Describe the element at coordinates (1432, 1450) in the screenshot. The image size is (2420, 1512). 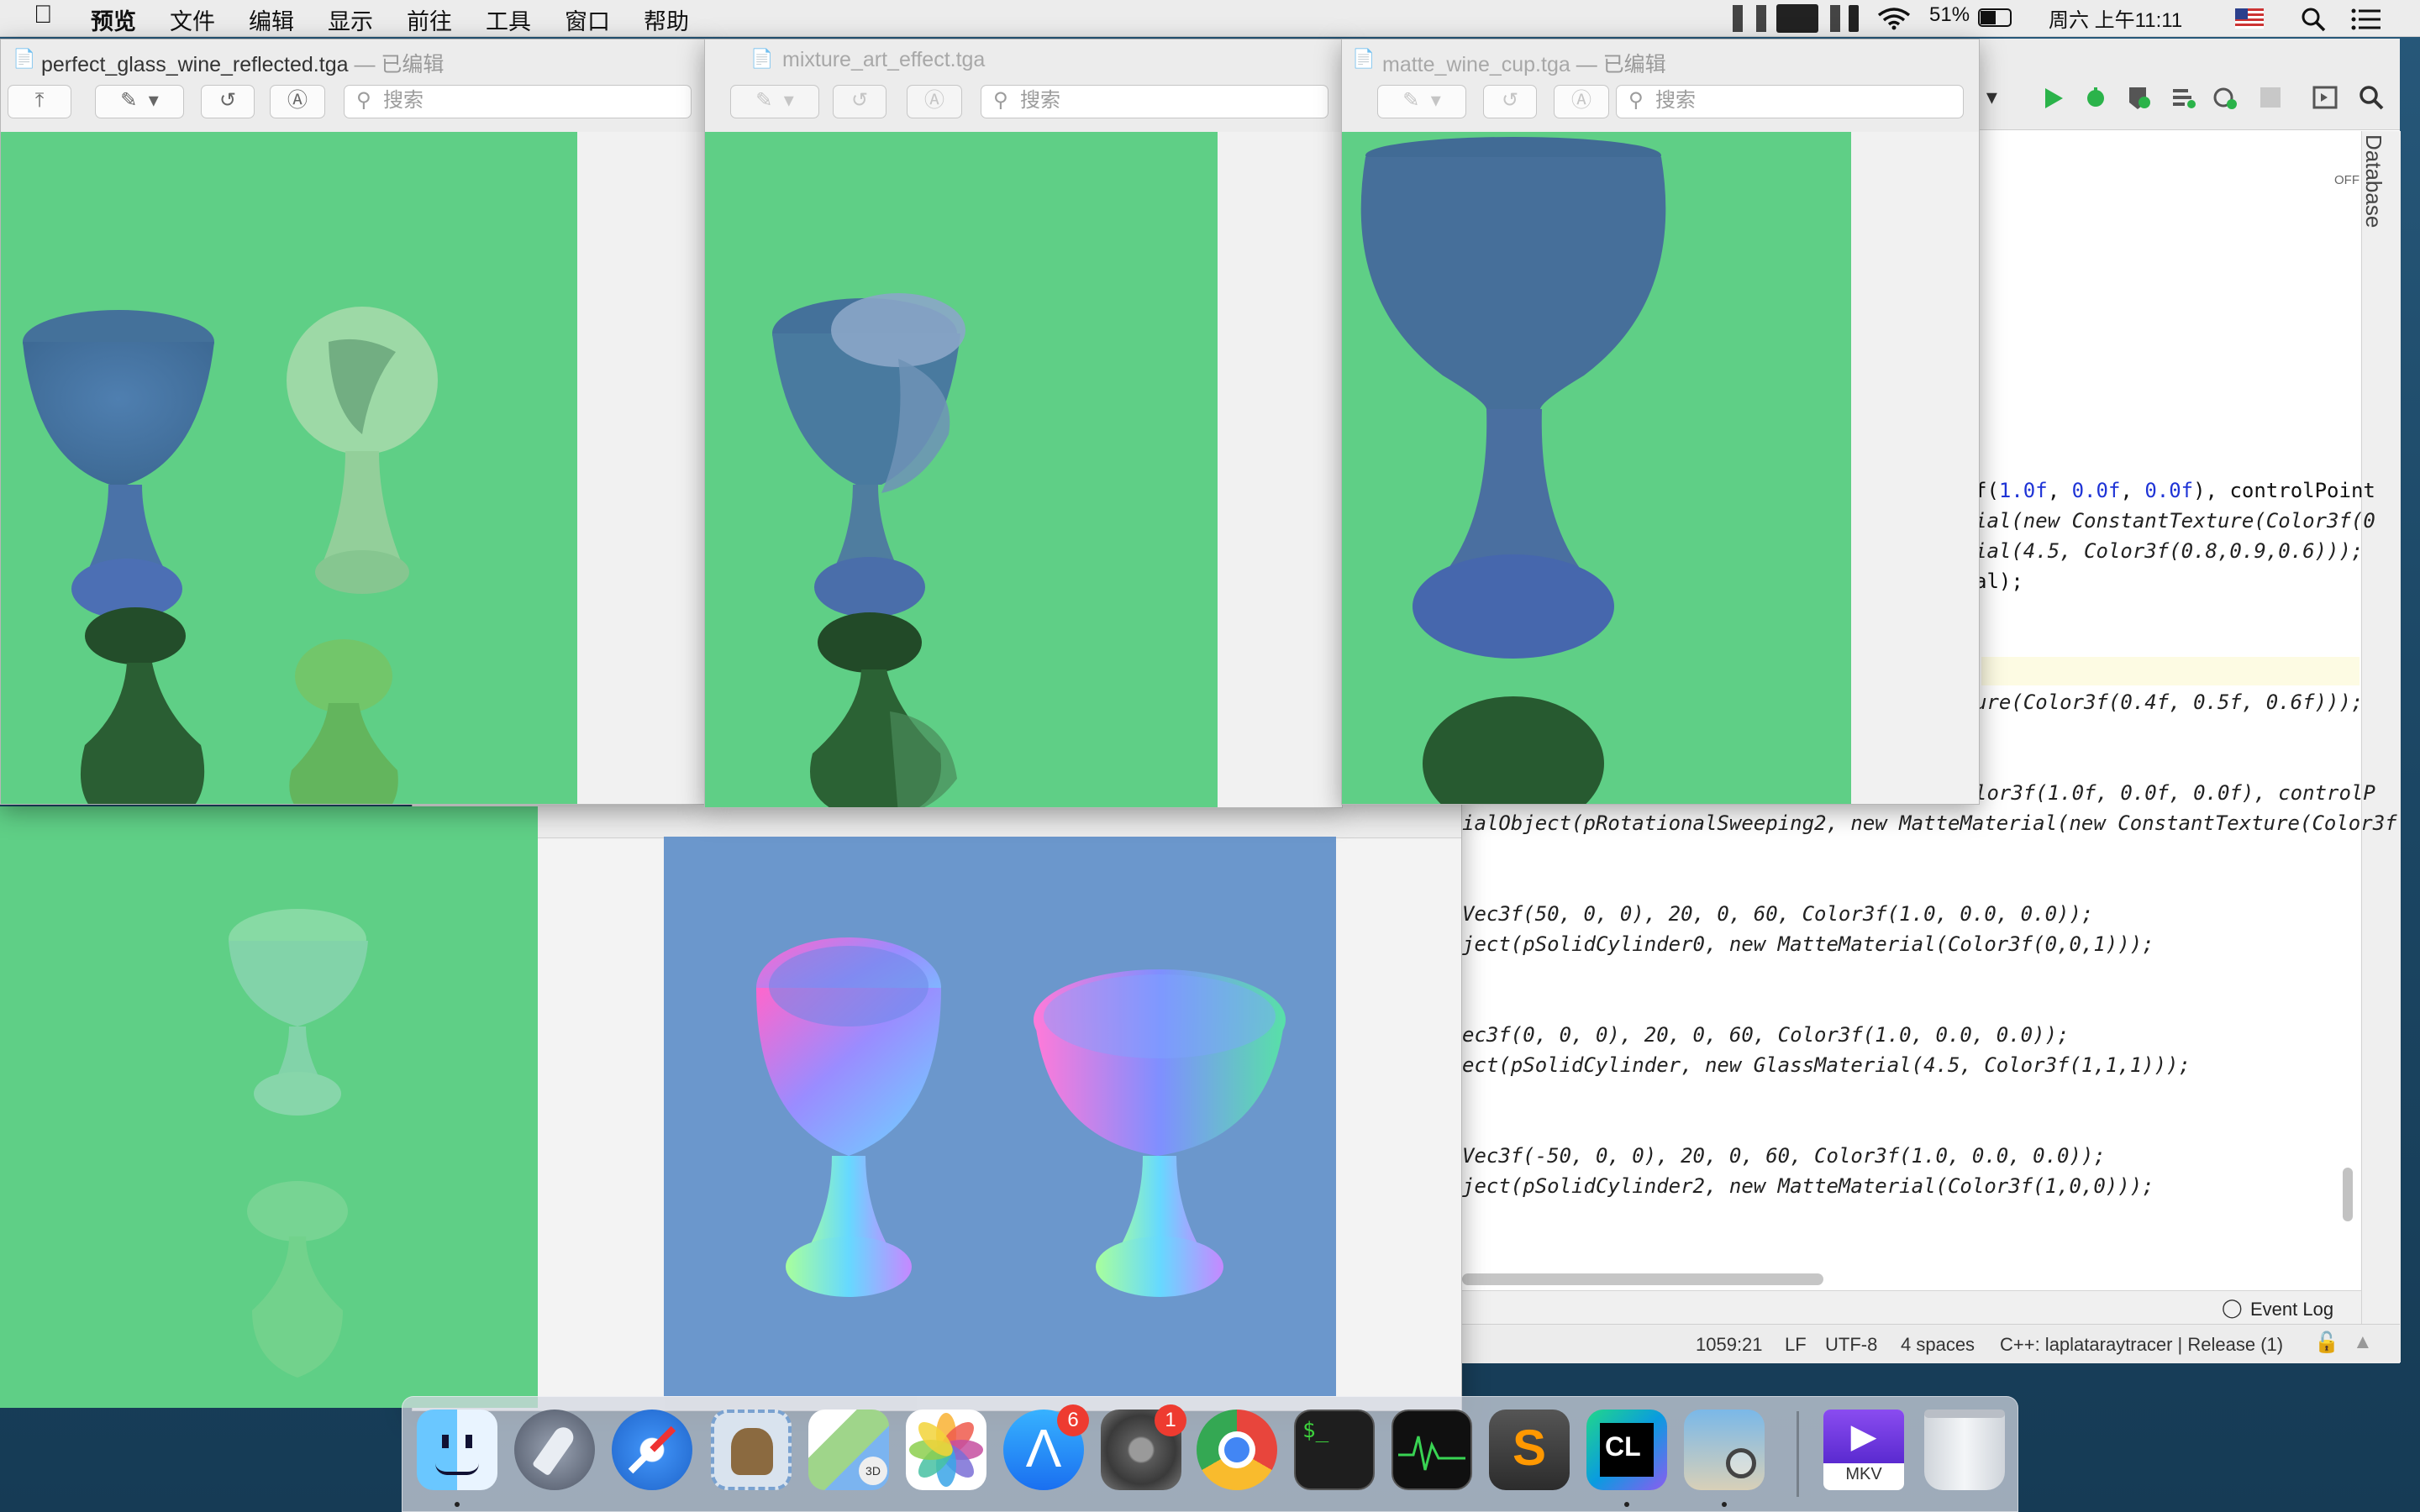
I see `activity-monitor-icon` at that location.